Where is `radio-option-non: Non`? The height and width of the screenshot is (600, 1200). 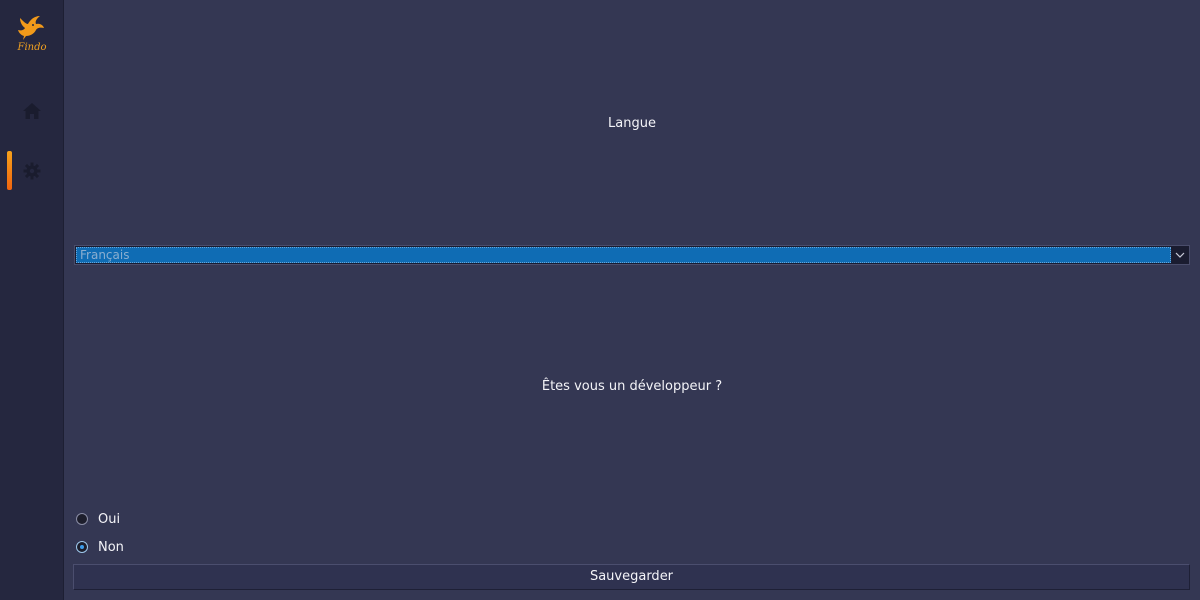
radio-option-non: Non is located at coordinates (100, 547).